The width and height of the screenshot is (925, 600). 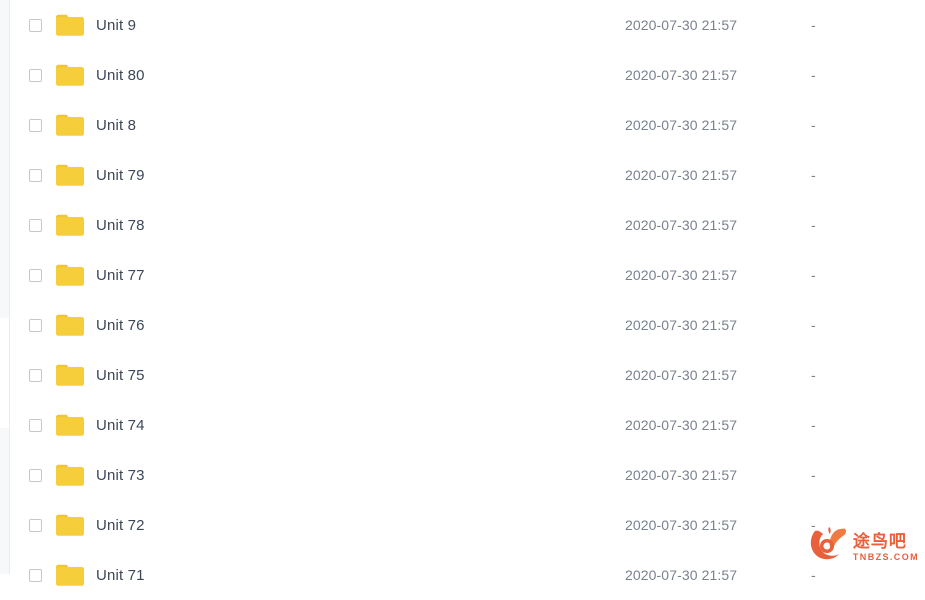 What do you see at coordinates (467, 75) in the screenshot?
I see `table-row: Unit 80 2020-07-30 21:57 -` at bounding box center [467, 75].